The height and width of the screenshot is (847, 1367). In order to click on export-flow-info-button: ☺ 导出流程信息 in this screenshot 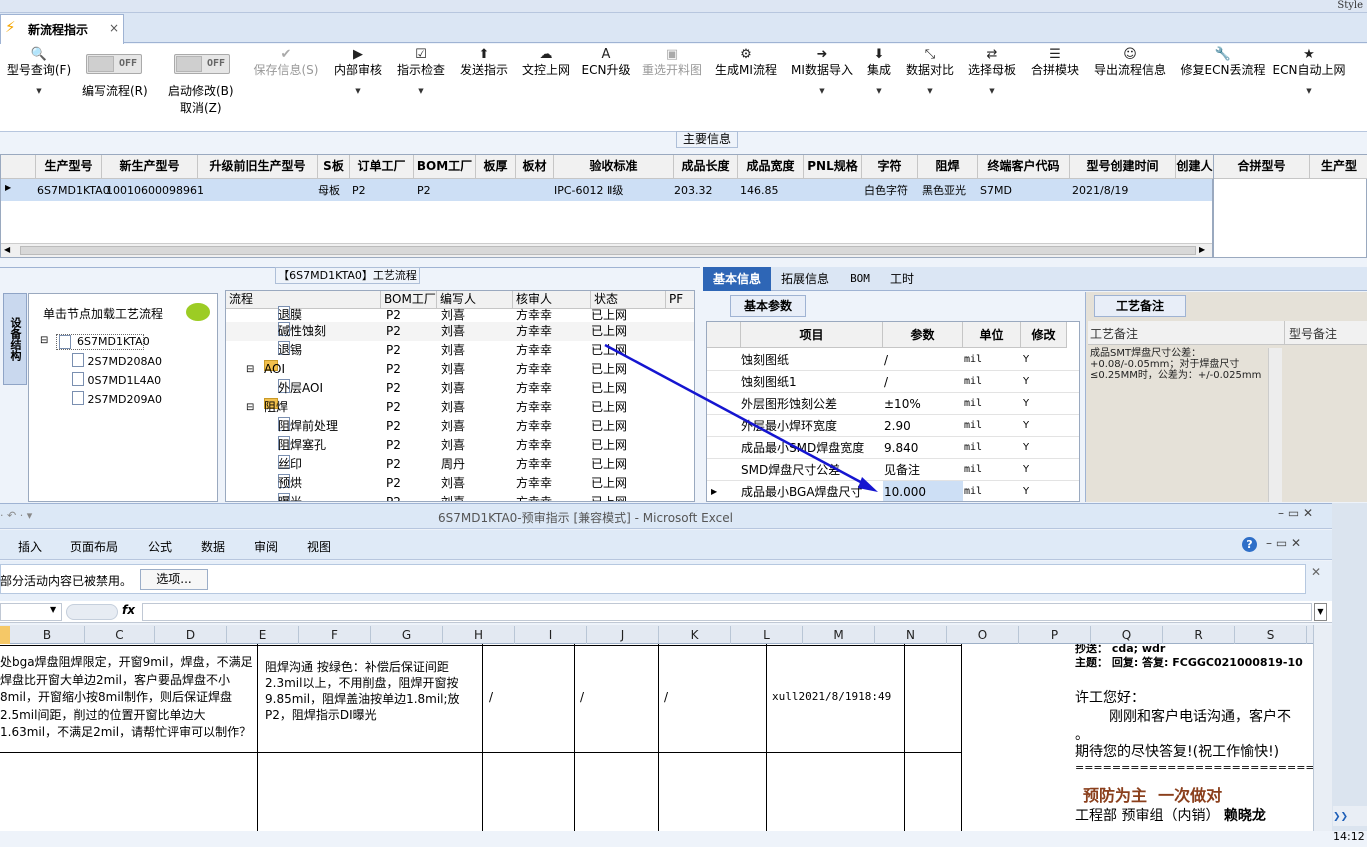, I will do `click(1130, 62)`.